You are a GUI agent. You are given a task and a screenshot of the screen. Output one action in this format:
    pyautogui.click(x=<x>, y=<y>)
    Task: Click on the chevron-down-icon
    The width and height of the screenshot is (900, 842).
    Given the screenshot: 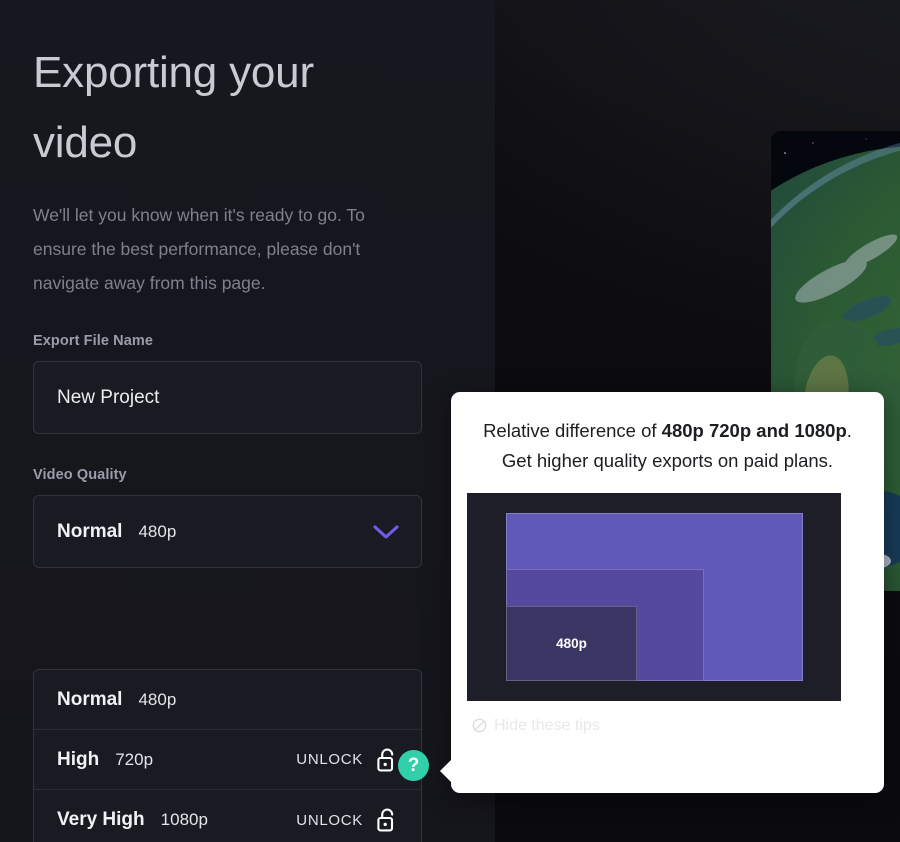 What is the action you would take?
    pyautogui.click(x=386, y=532)
    